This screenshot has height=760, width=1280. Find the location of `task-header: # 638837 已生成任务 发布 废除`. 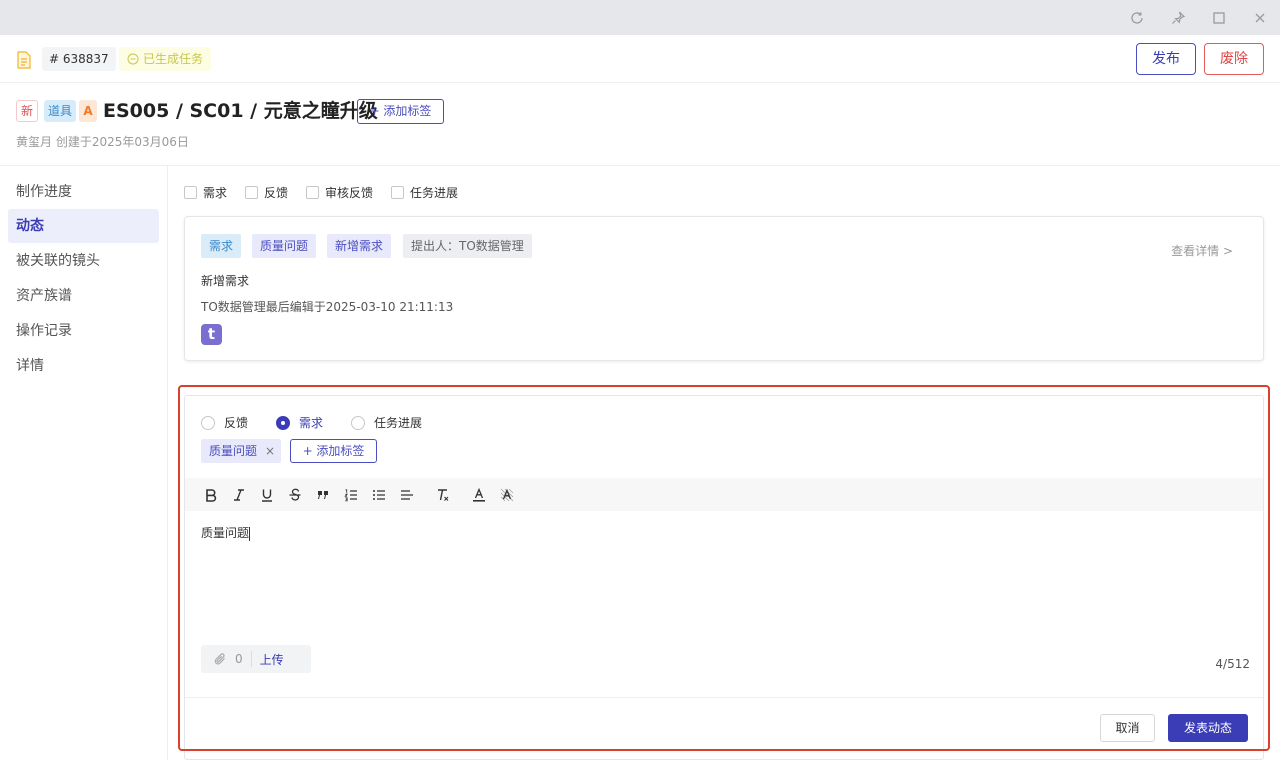

task-header: # 638837 已生成任务 发布 废除 is located at coordinates (640, 59).